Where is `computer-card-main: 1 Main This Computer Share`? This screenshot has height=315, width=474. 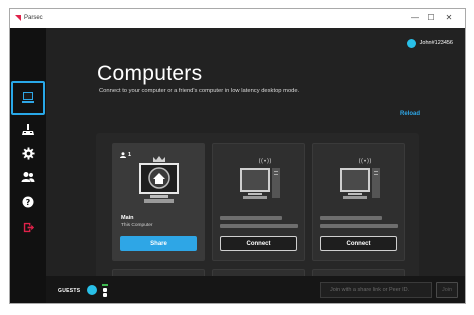 computer-card-main: 1 Main This Computer Share is located at coordinates (158, 202).